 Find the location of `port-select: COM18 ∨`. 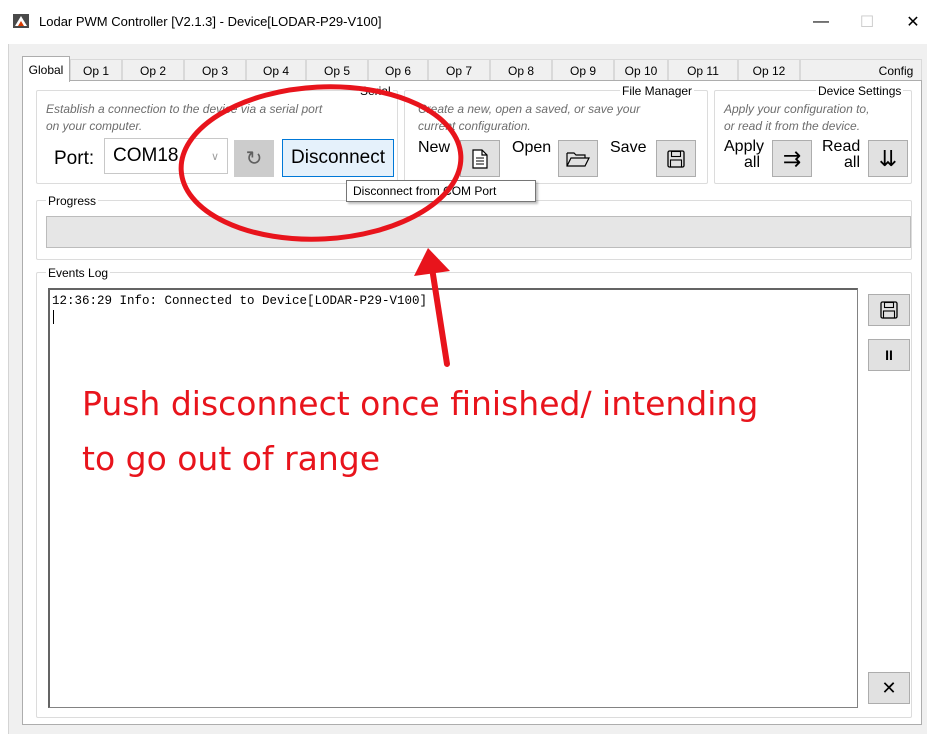

port-select: COM18 ∨ is located at coordinates (166, 156).